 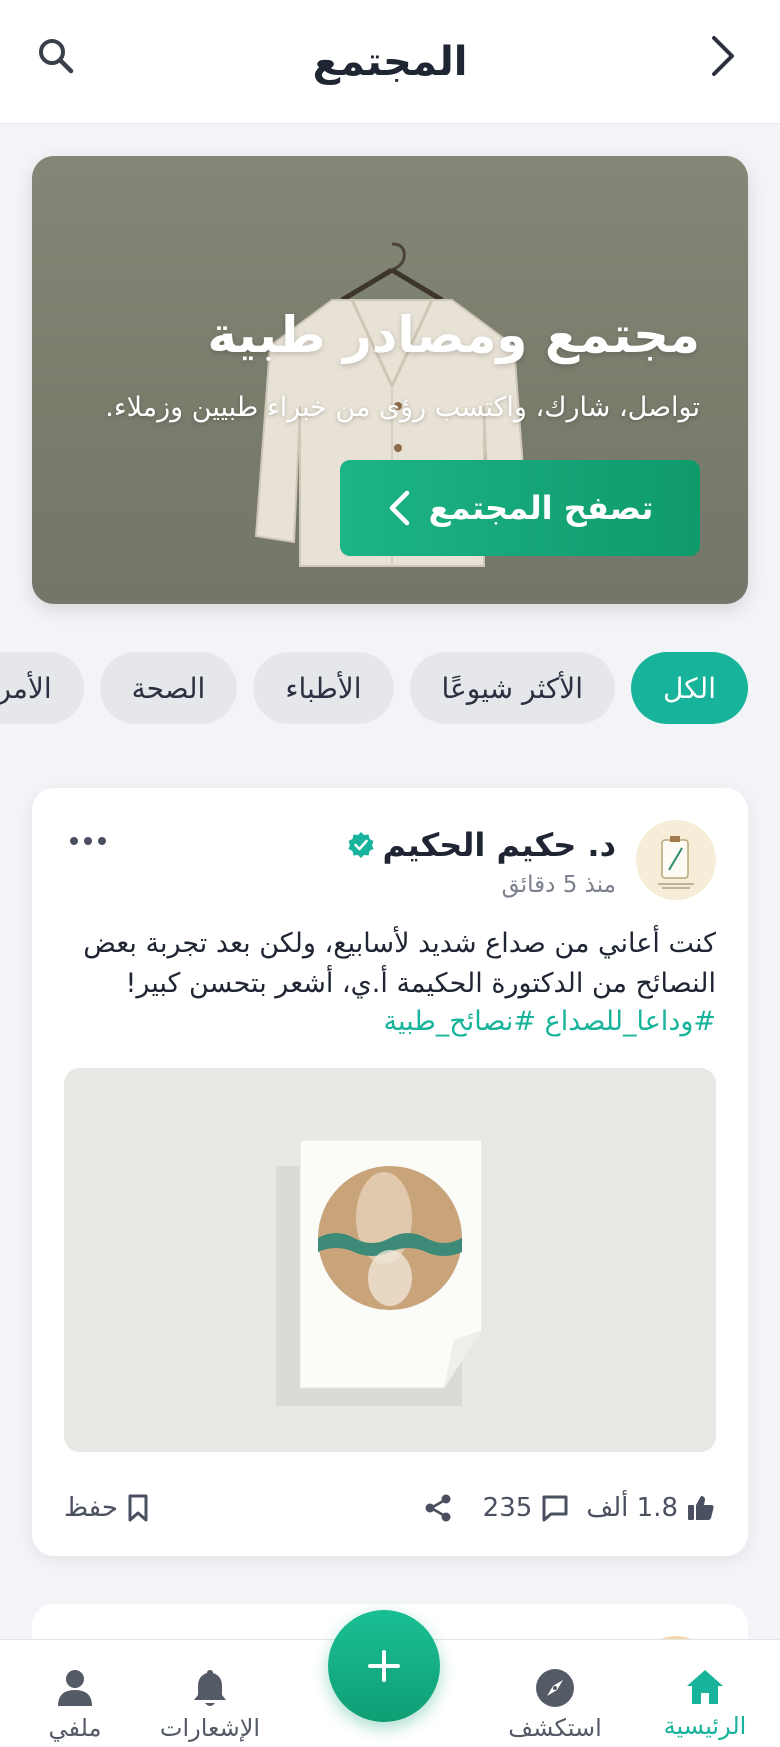 I want to click on bookmark-icon, so click(x=138, y=1508).